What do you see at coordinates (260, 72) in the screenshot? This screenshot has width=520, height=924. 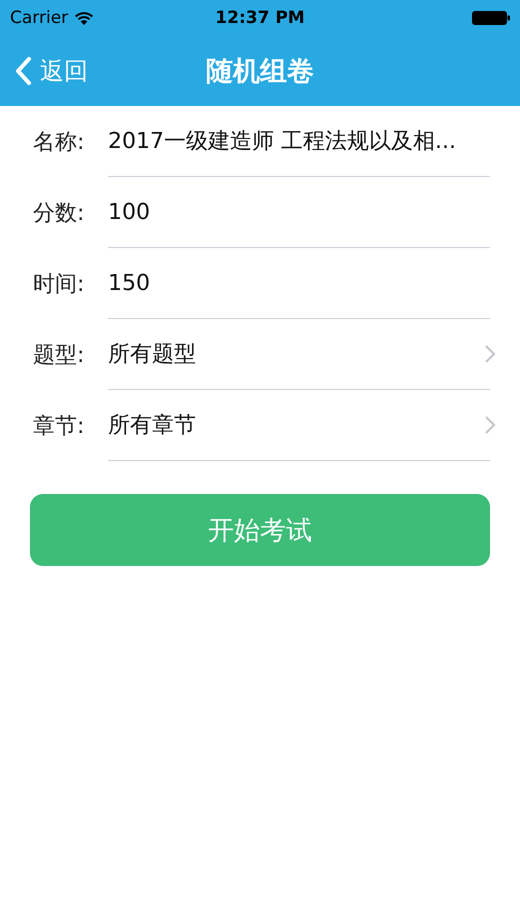 I see `nav-title: 随机组卷` at bounding box center [260, 72].